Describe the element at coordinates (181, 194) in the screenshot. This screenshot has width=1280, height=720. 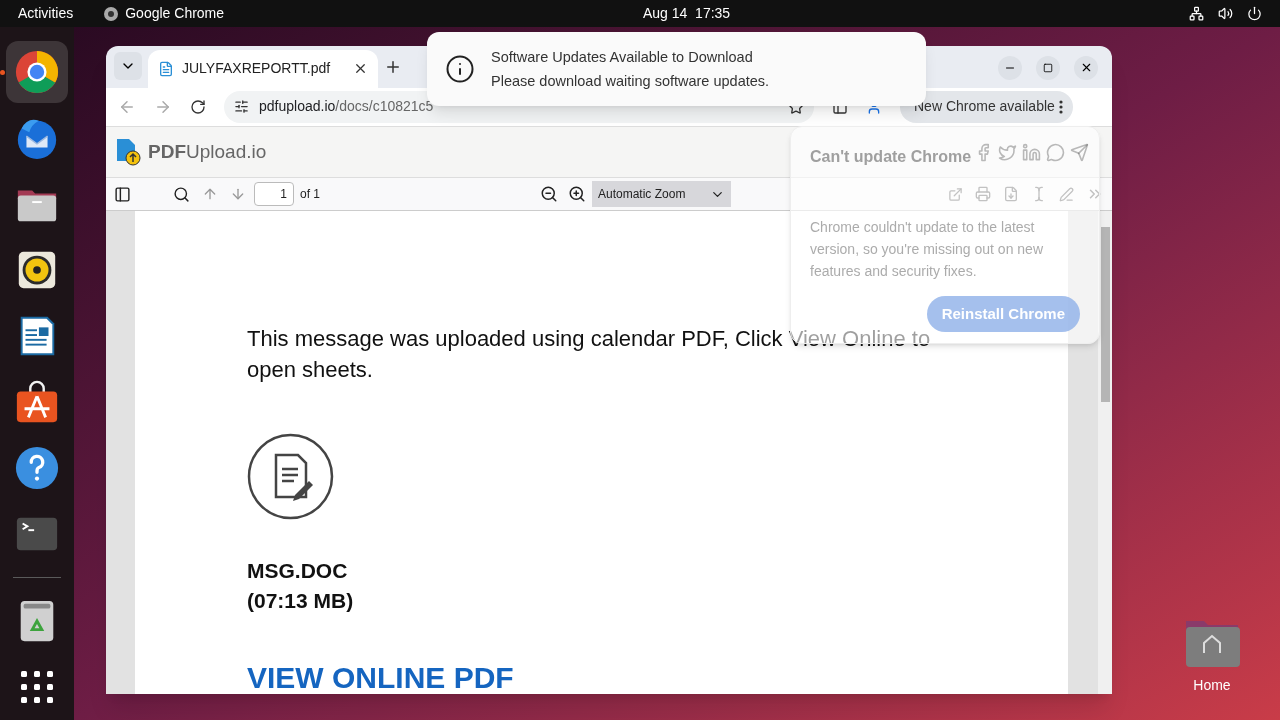
I see `search-icon` at that location.